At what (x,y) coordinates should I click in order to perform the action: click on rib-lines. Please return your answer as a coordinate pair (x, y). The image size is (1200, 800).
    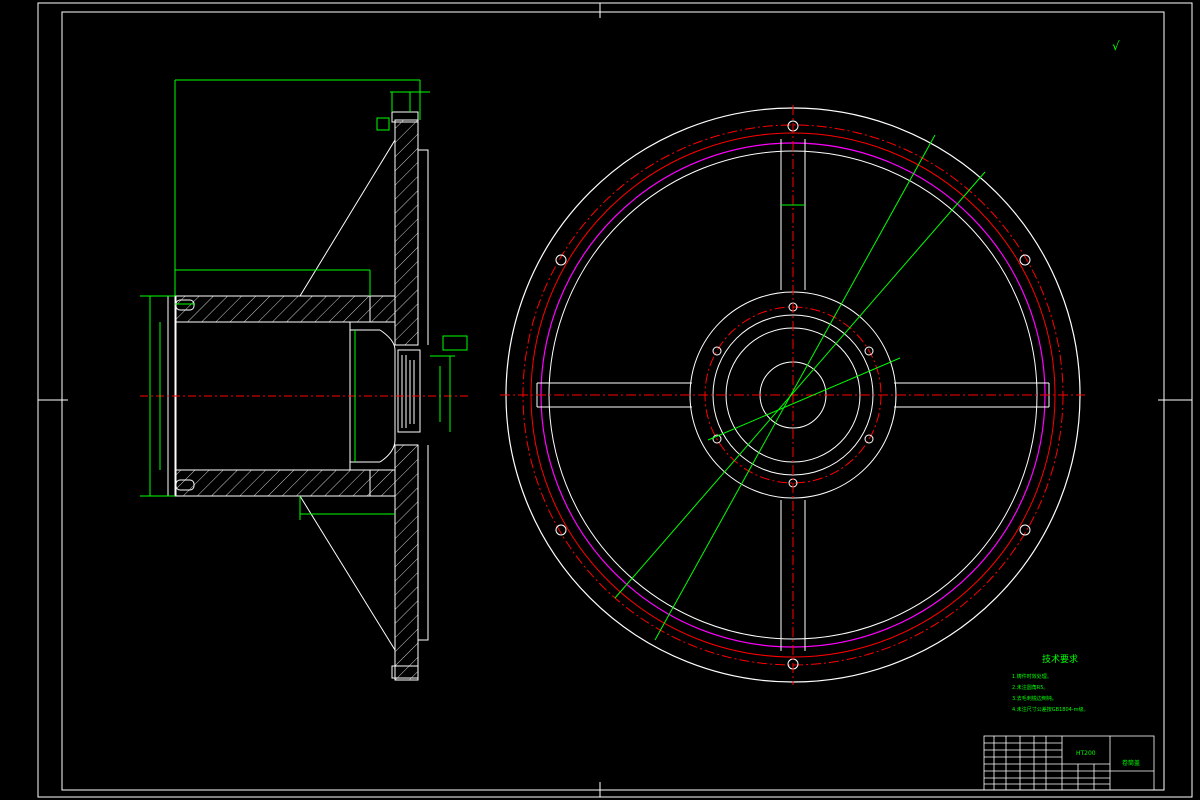
    Looking at the image, I should click on (347, 395).